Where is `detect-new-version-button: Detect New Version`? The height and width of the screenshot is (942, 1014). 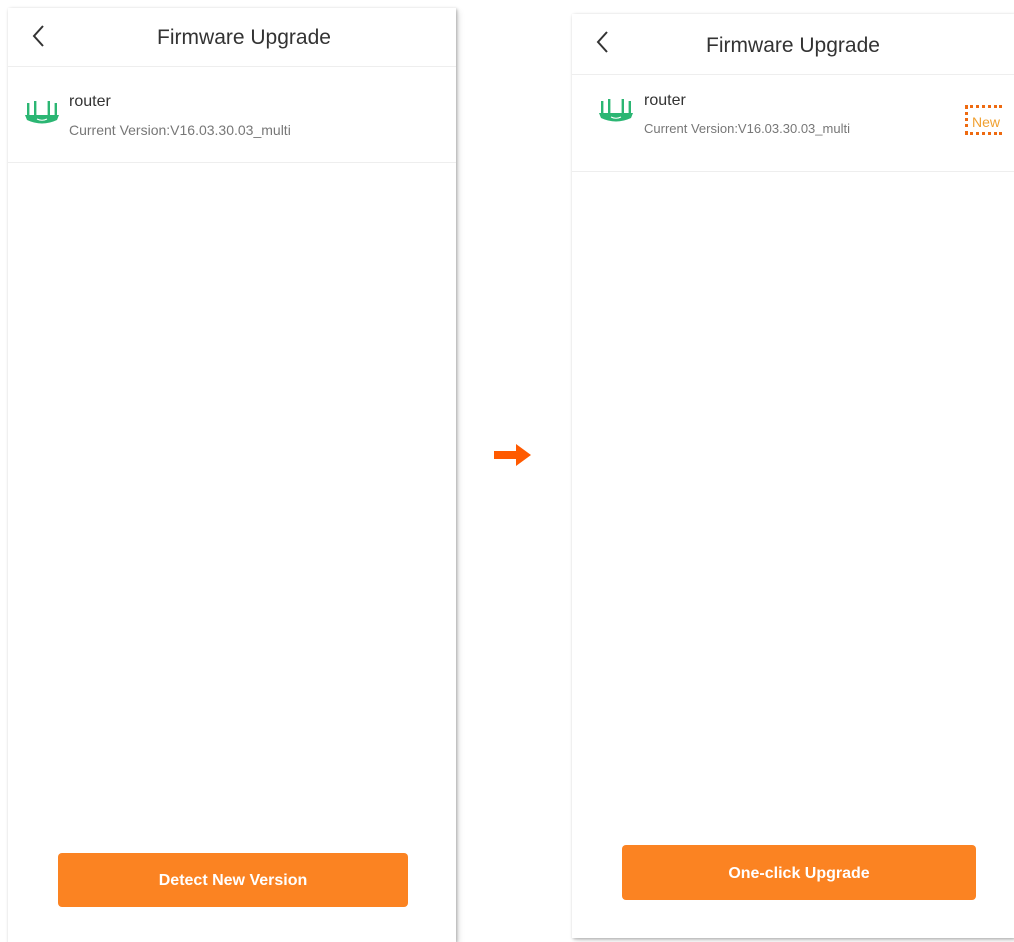
detect-new-version-button: Detect New Version is located at coordinates (233, 880).